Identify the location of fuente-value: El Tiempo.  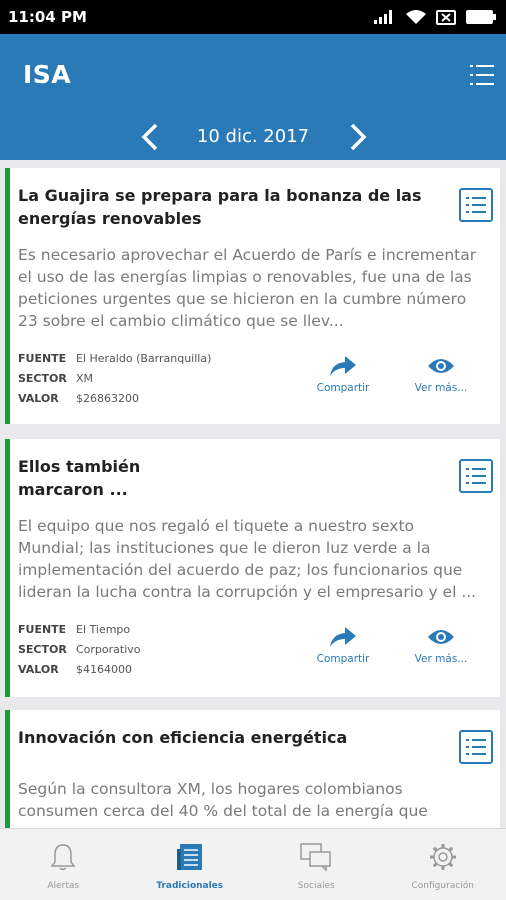
(103, 629).